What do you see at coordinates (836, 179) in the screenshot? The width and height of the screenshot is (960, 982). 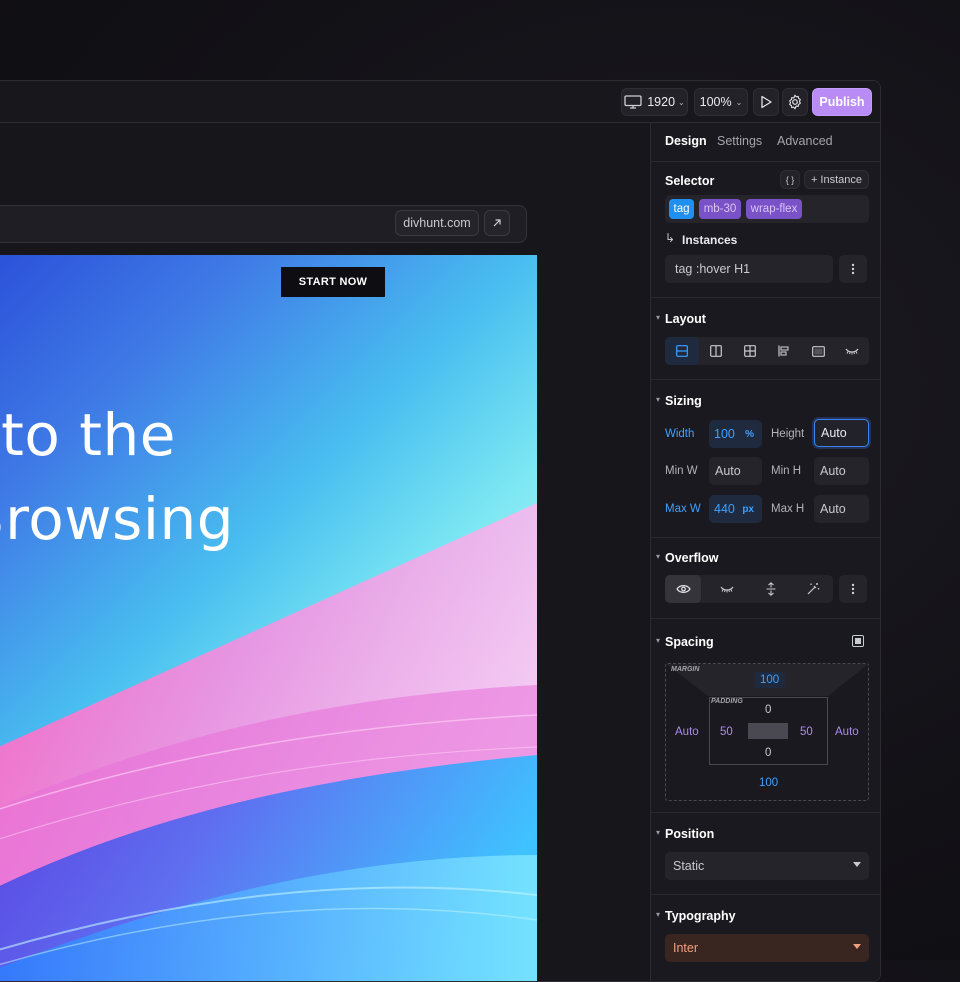 I see `add-instance-button: + Instance` at bounding box center [836, 179].